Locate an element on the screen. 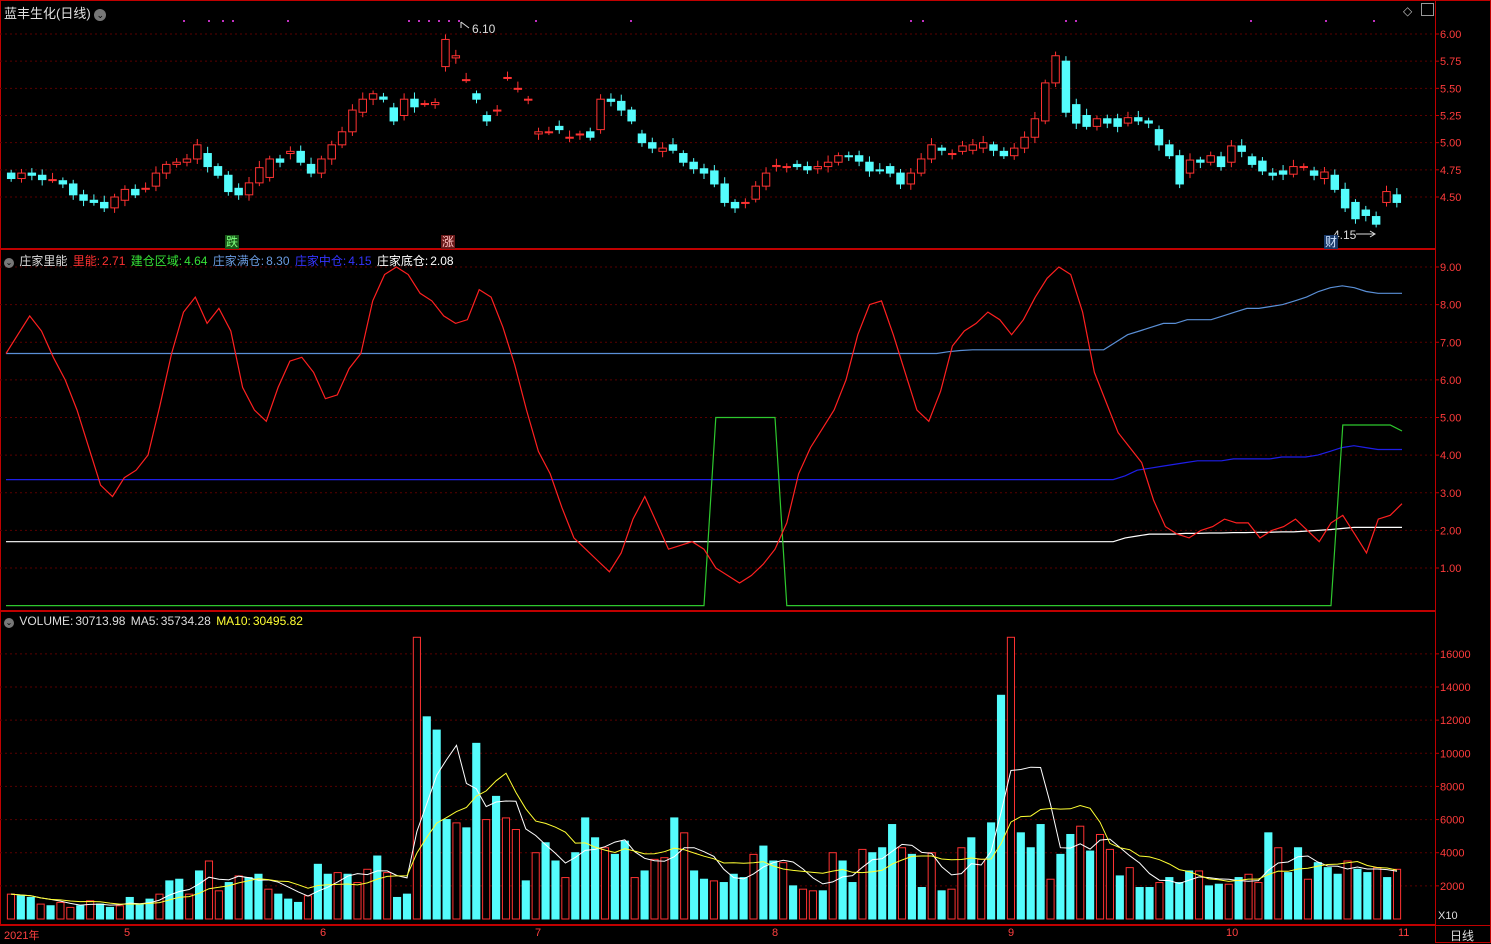  page-title: 蓝丰生化(日线) ⌄ is located at coordinates (55, 12).